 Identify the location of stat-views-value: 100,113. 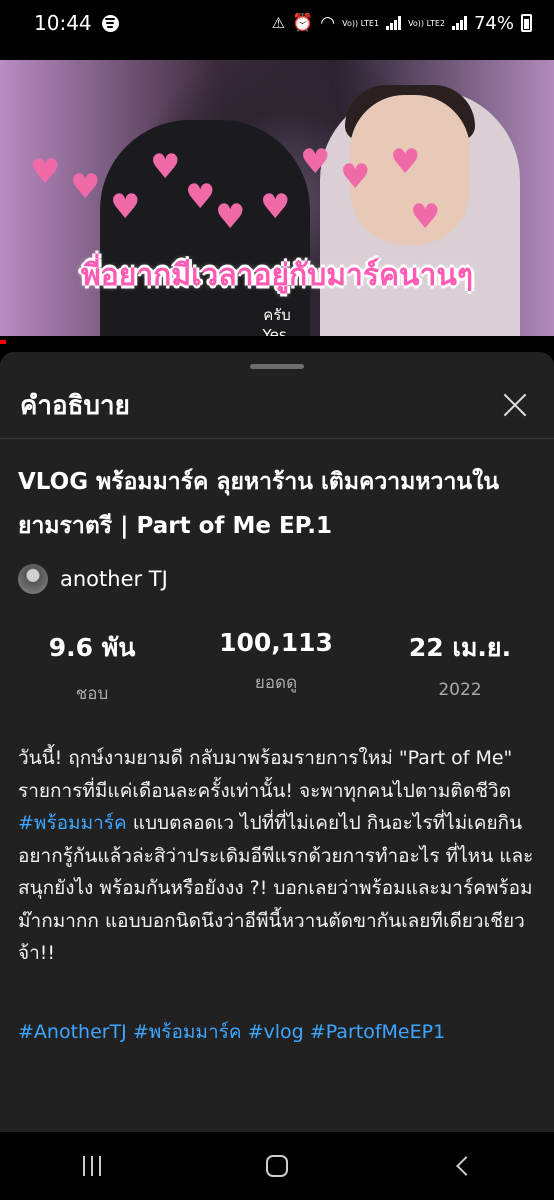
(276, 642).